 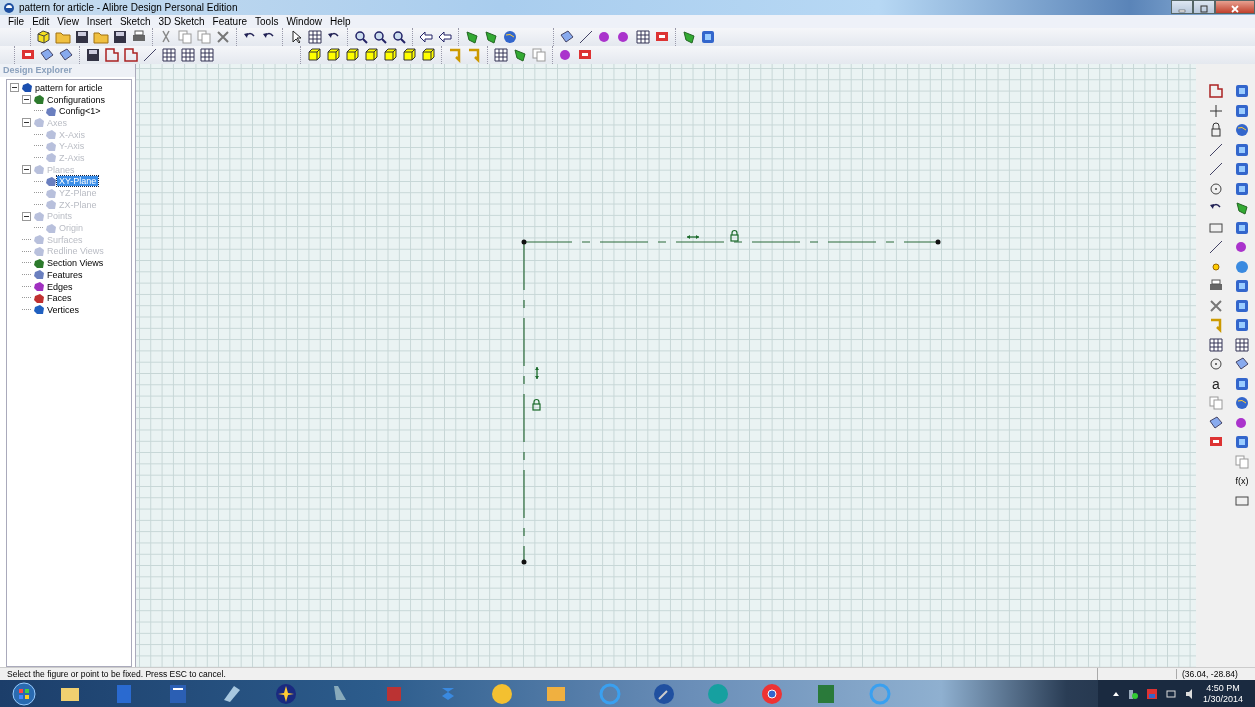 I want to click on circle-icon, so click(x=1216, y=364).